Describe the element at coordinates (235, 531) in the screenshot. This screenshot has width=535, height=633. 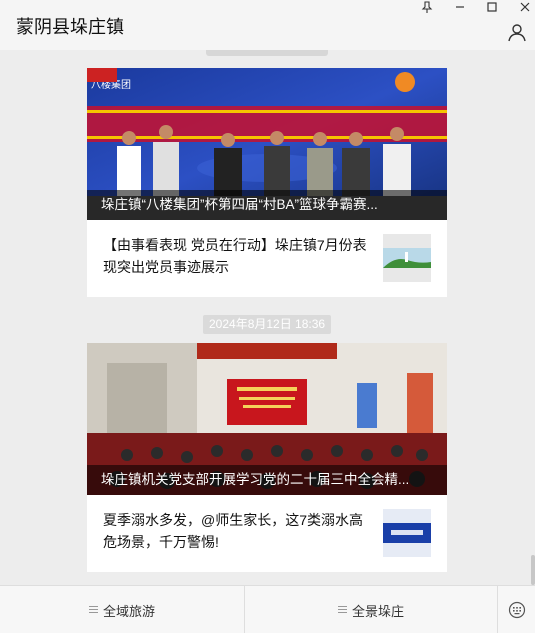
I see `sub-article-title: 夏季溺水多发，@师生家长，这7类溺水高危场景，千万警惕!` at that location.